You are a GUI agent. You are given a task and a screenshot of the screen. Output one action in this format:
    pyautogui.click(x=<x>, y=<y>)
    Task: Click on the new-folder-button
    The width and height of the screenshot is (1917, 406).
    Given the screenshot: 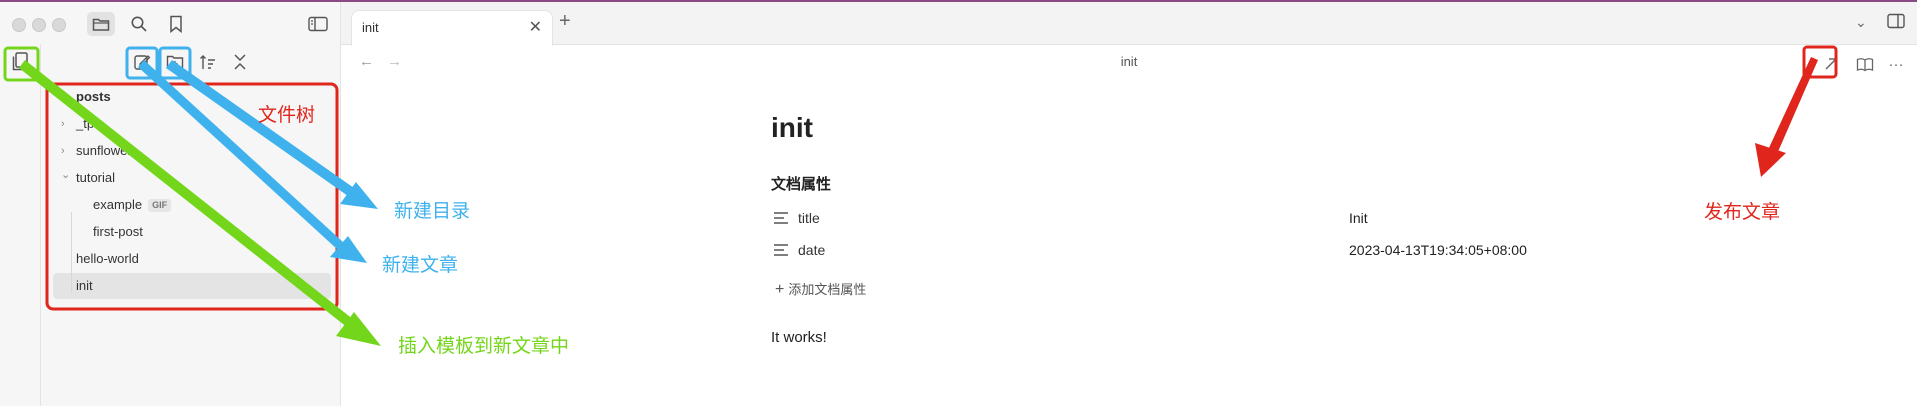 What is the action you would take?
    pyautogui.click(x=175, y=62)
    